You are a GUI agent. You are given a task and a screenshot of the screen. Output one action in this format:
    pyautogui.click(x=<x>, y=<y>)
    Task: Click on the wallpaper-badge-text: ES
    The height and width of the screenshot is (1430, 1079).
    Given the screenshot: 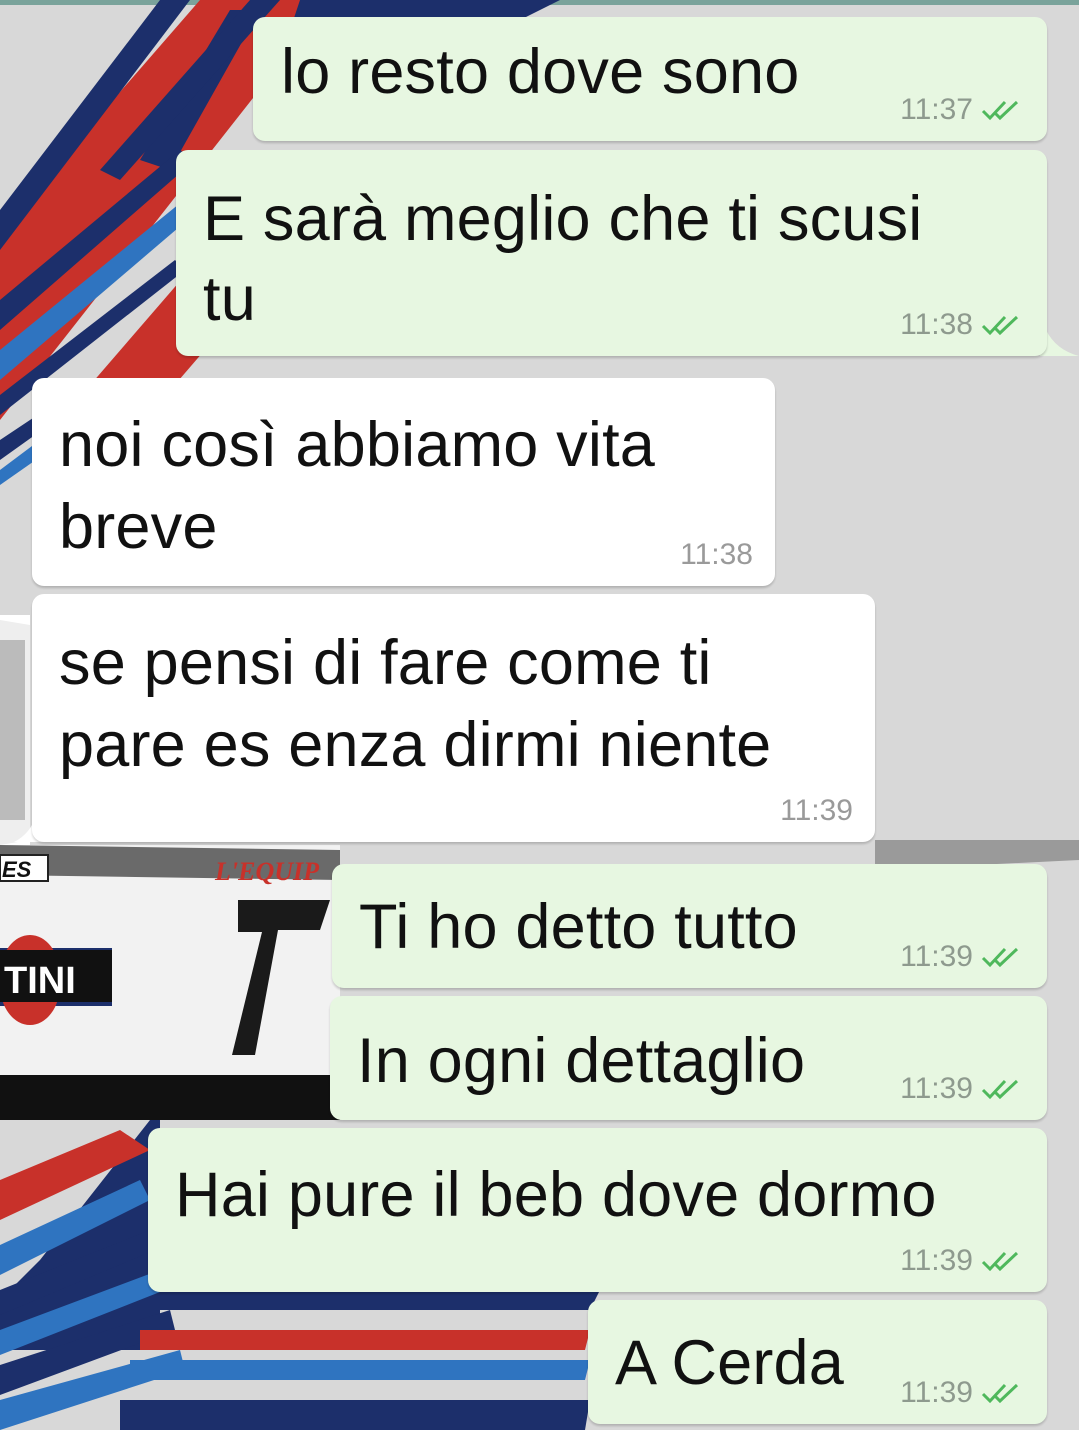 What is the action you would take?
    pyautogui.click(x=17, y=869)
    